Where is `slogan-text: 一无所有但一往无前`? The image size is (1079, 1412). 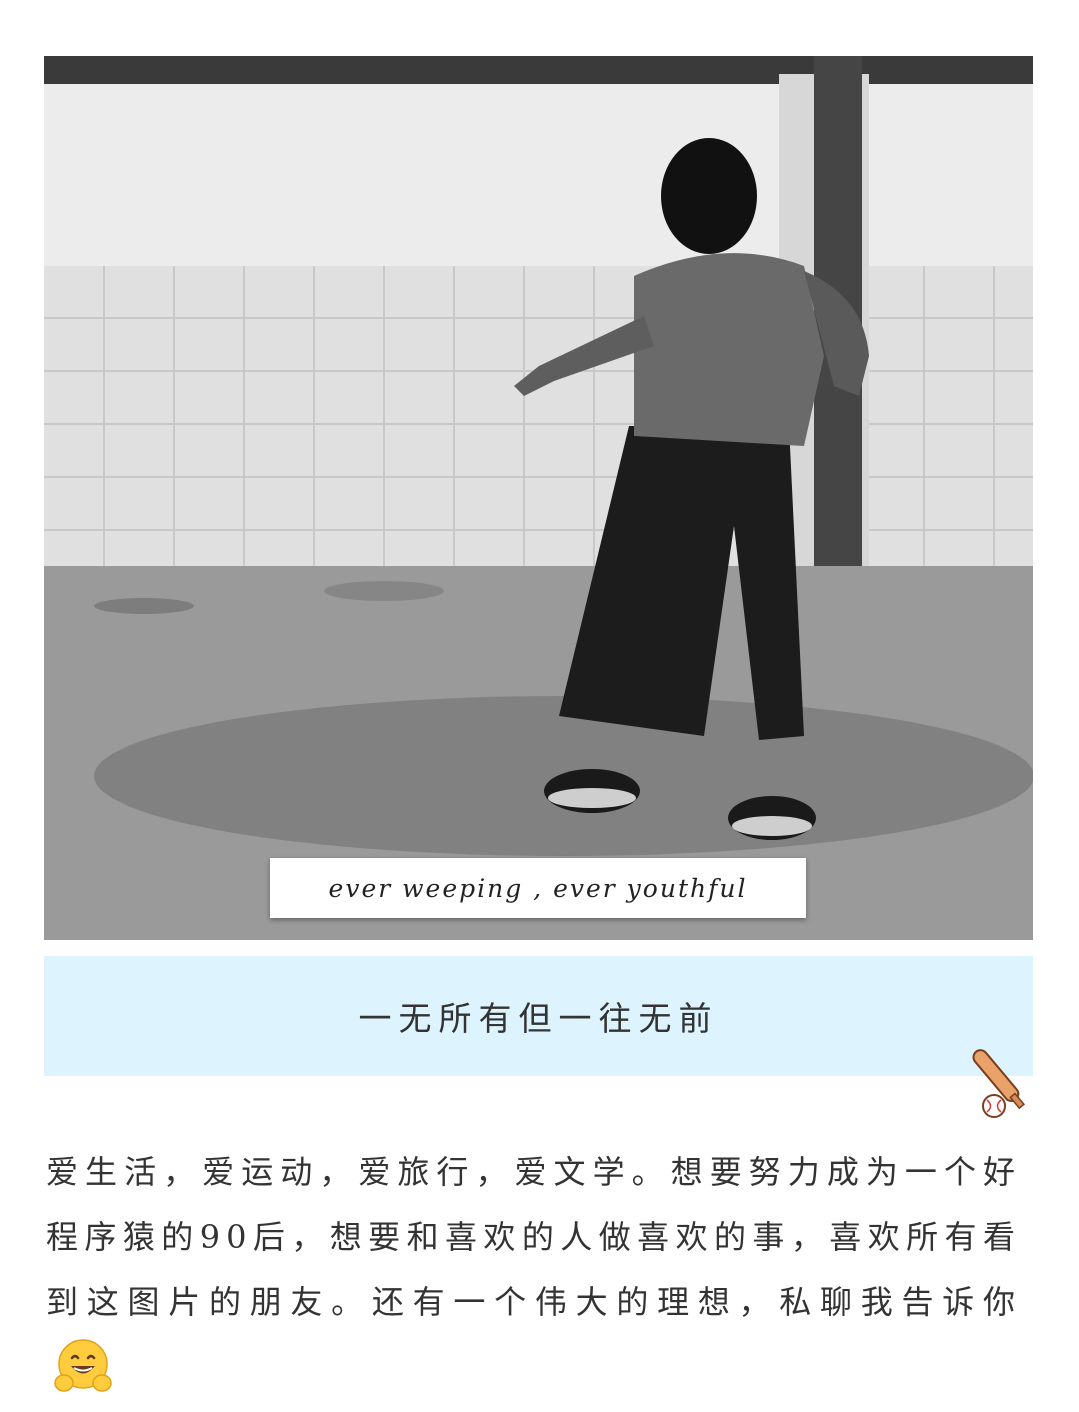 slogan-text: 一无所有但一往无前 is located at coordinates (538, 1018).